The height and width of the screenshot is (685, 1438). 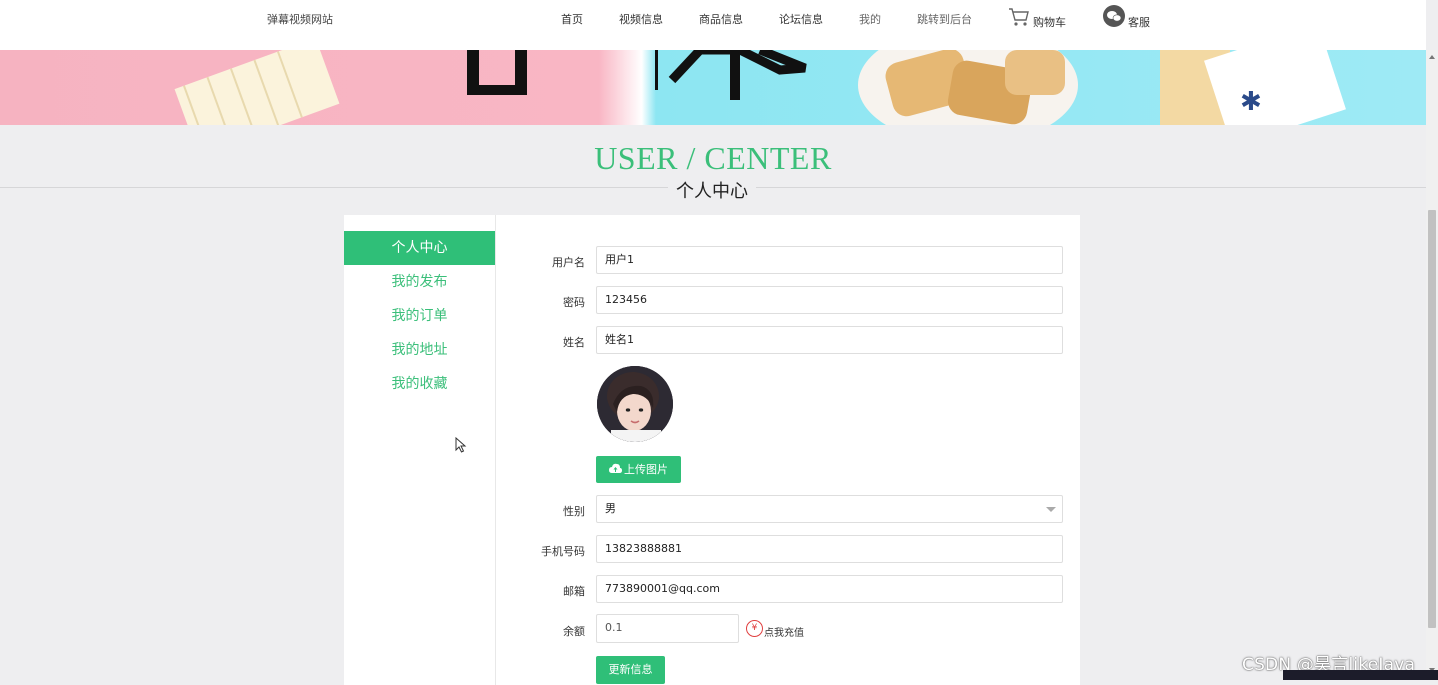 I want to click on banner-image: ✱, so click(x=713, y=87).